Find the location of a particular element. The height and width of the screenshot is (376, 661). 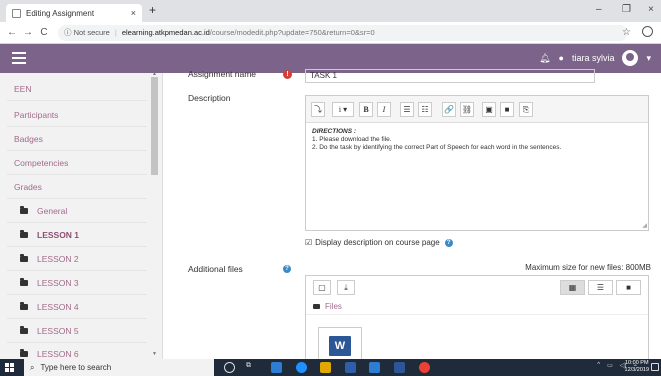

minimize-button: – is located at coordinates (599, 9).